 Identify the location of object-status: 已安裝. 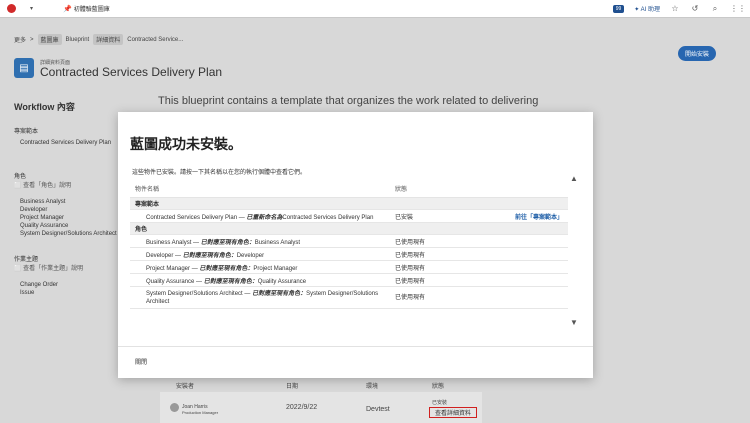
(426, 216).